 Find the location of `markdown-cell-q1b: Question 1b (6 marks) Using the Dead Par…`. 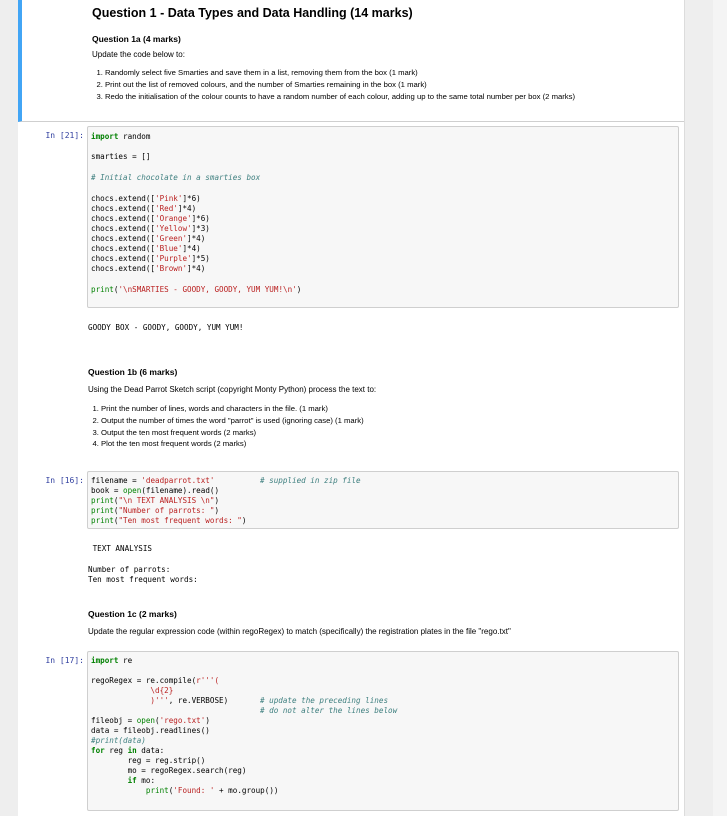

markdown-cell-q1b: Question 1b (6 marks) Using the Dead Par… is located at coordinates (381, 408).